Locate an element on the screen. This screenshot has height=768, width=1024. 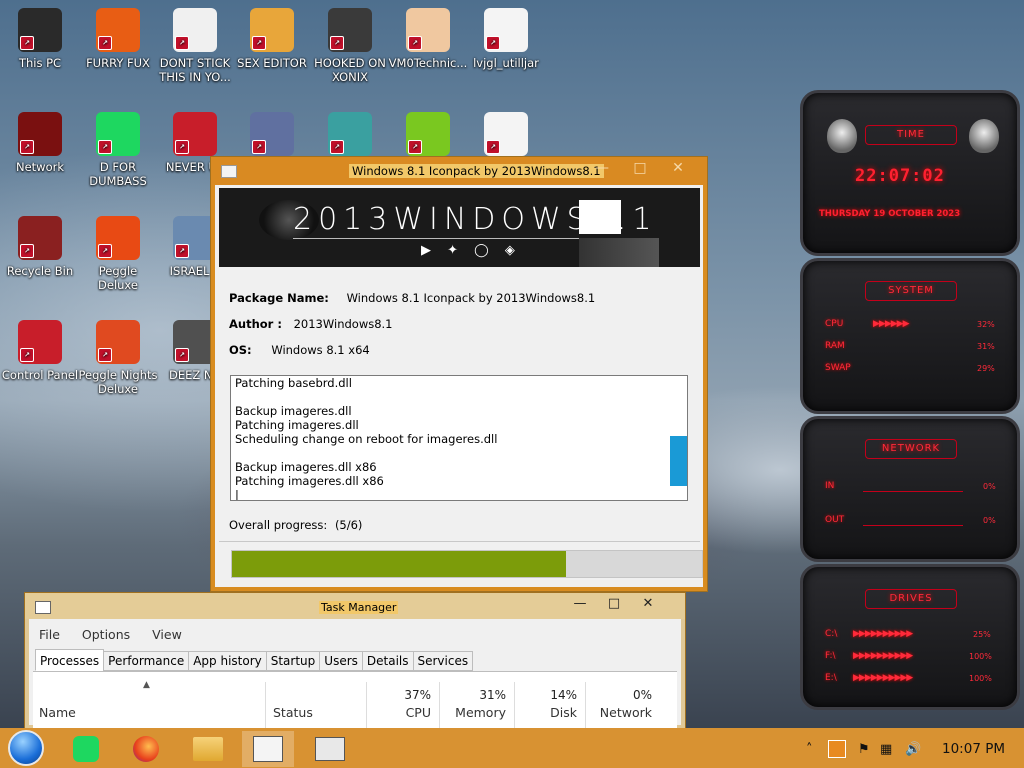
log-line: Patching imageres.dll x86 is located at coordinates (309, 481).